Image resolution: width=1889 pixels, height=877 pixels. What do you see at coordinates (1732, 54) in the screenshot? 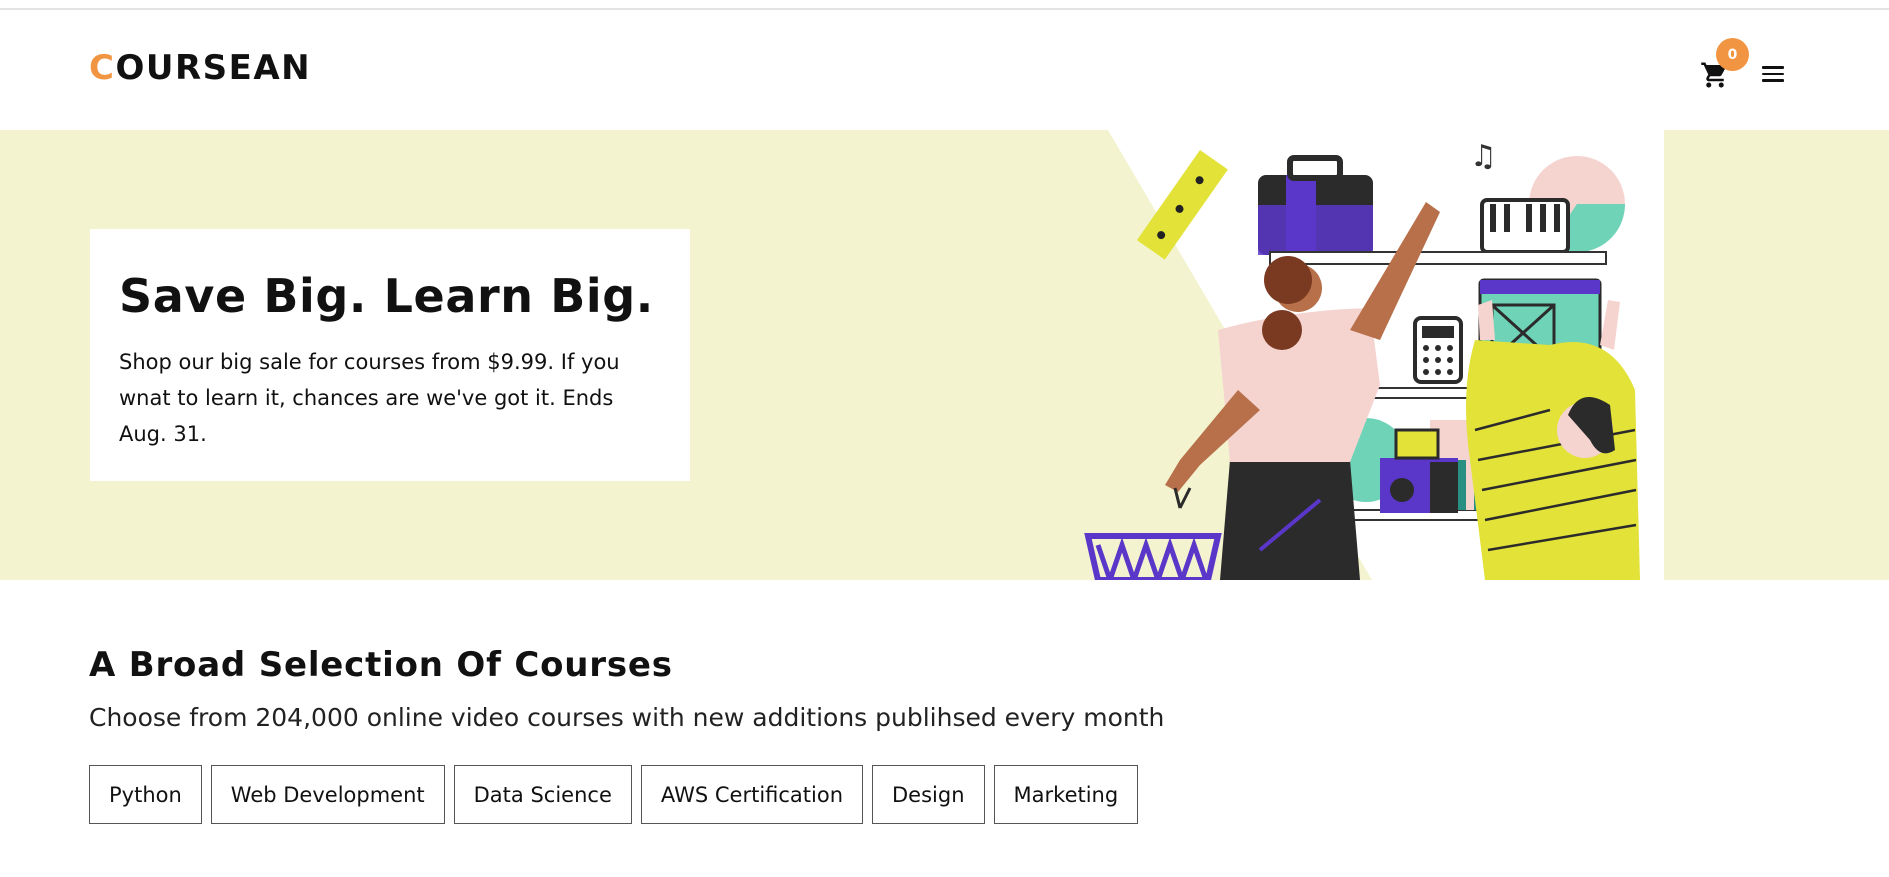
I see `cart-count-badge: 0` at bounding box center [1732, 54].